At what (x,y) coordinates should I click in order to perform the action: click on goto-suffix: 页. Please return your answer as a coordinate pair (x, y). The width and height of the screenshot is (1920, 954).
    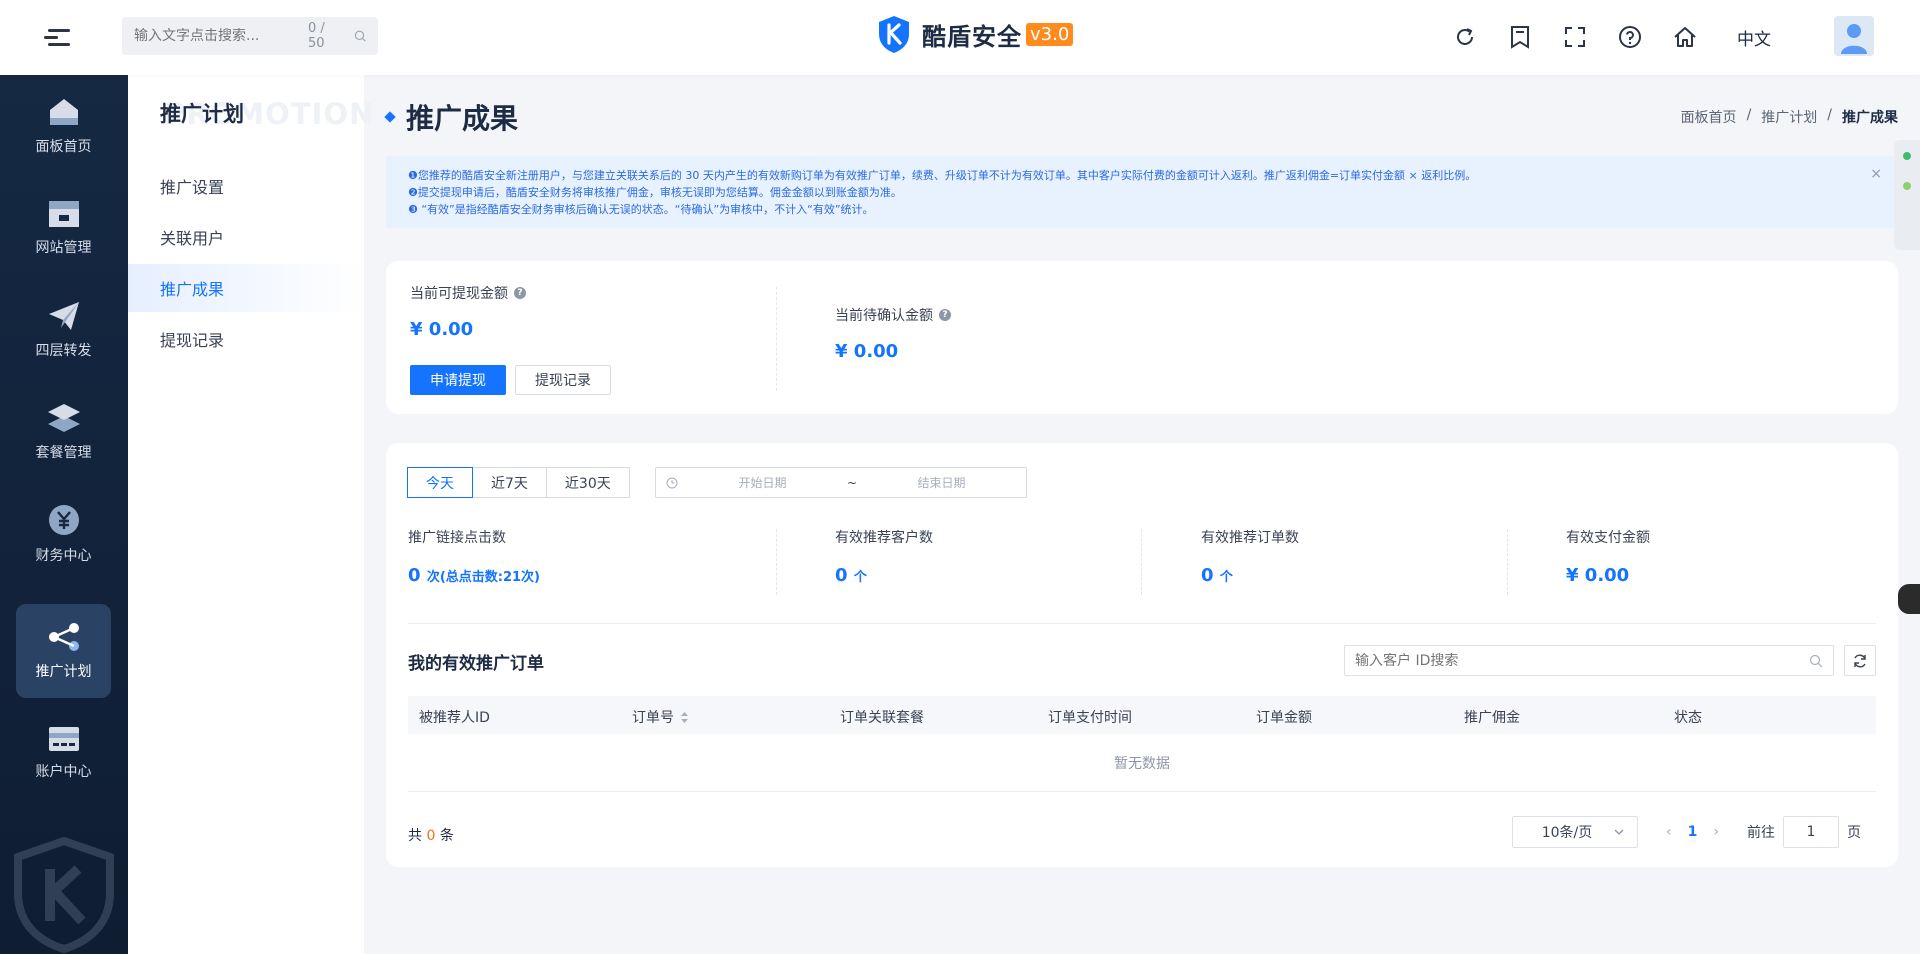
    Looking at the image, I should click on (1853, 833).